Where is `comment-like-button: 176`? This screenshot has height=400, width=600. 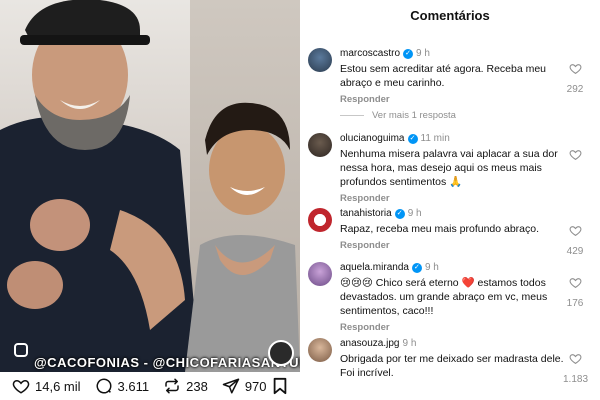 comment-like-button: 176 is located at coordinates (575, 292).